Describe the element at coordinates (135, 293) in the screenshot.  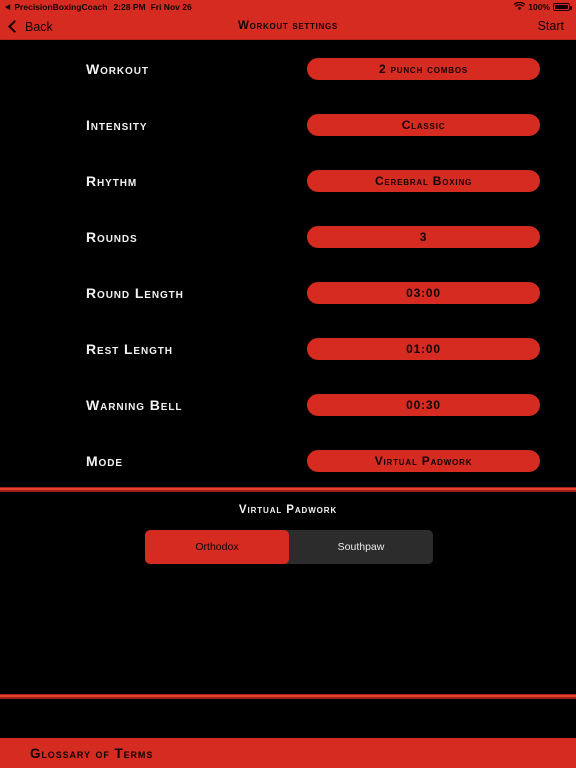
I see `setting-label-round-length: Round Length` at that location.